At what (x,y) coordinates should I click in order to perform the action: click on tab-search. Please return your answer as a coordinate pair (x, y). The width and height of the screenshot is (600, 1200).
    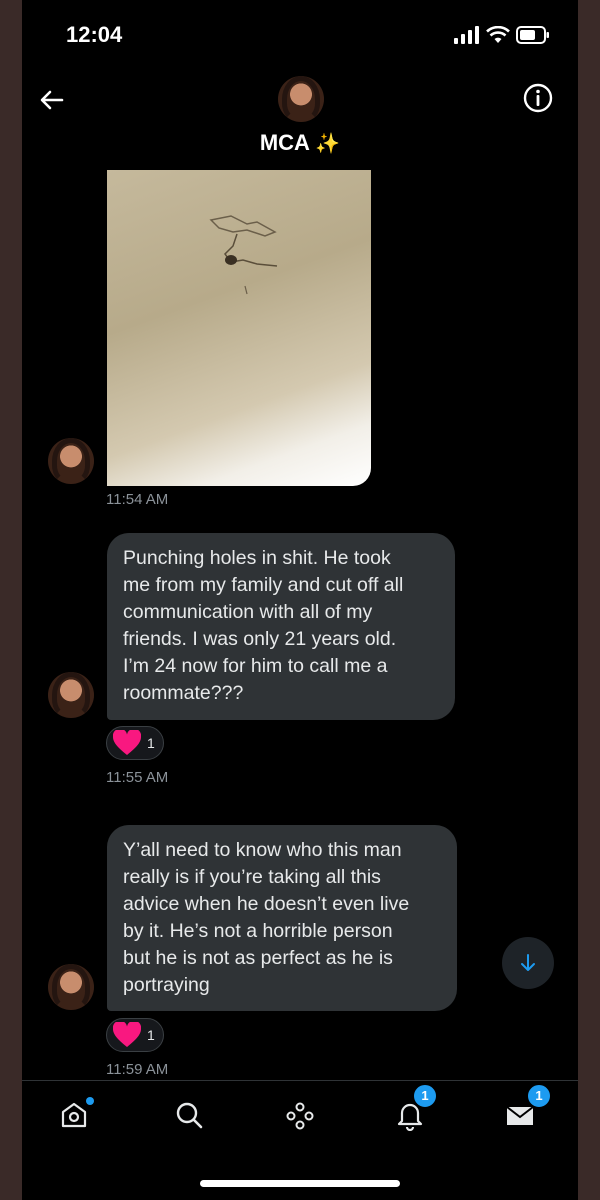
    Looking at the image, I should click on (189, 1115).